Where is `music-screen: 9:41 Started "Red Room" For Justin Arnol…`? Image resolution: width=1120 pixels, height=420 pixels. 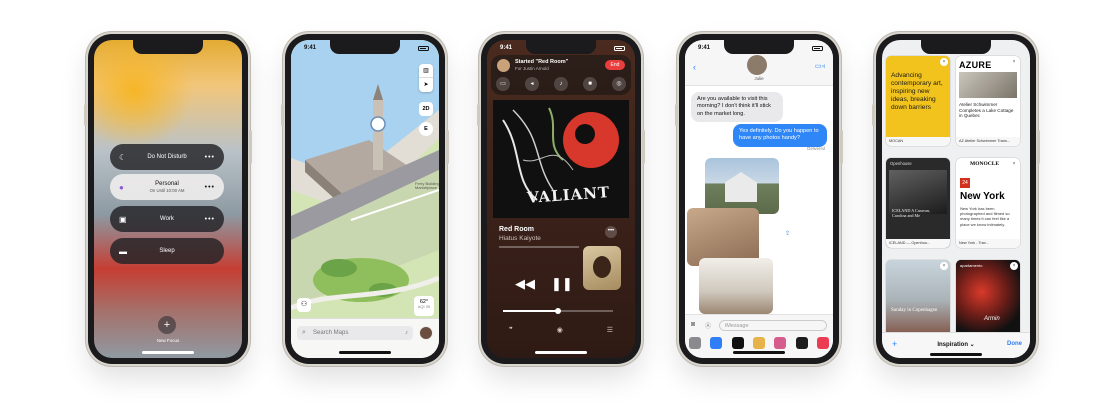
music-screen: 9:41 Started "Red Room" For Justin Arnol… is located at coordinates (561, 199).